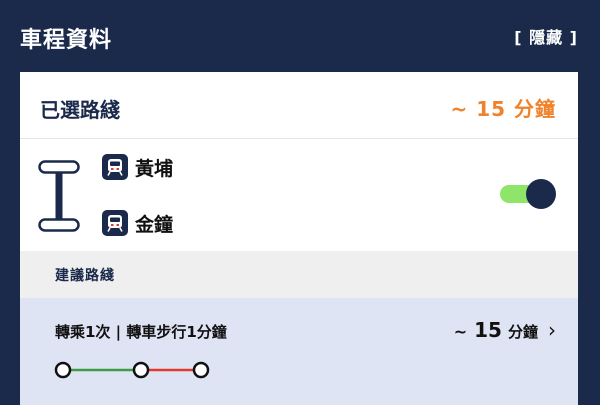 This screenshot has height=405, width=600. What do you see at coordinates (85, 276) in the screenshot?
I see `suggested-routes-label: 建議路綫` at bounding box center [85, 276].